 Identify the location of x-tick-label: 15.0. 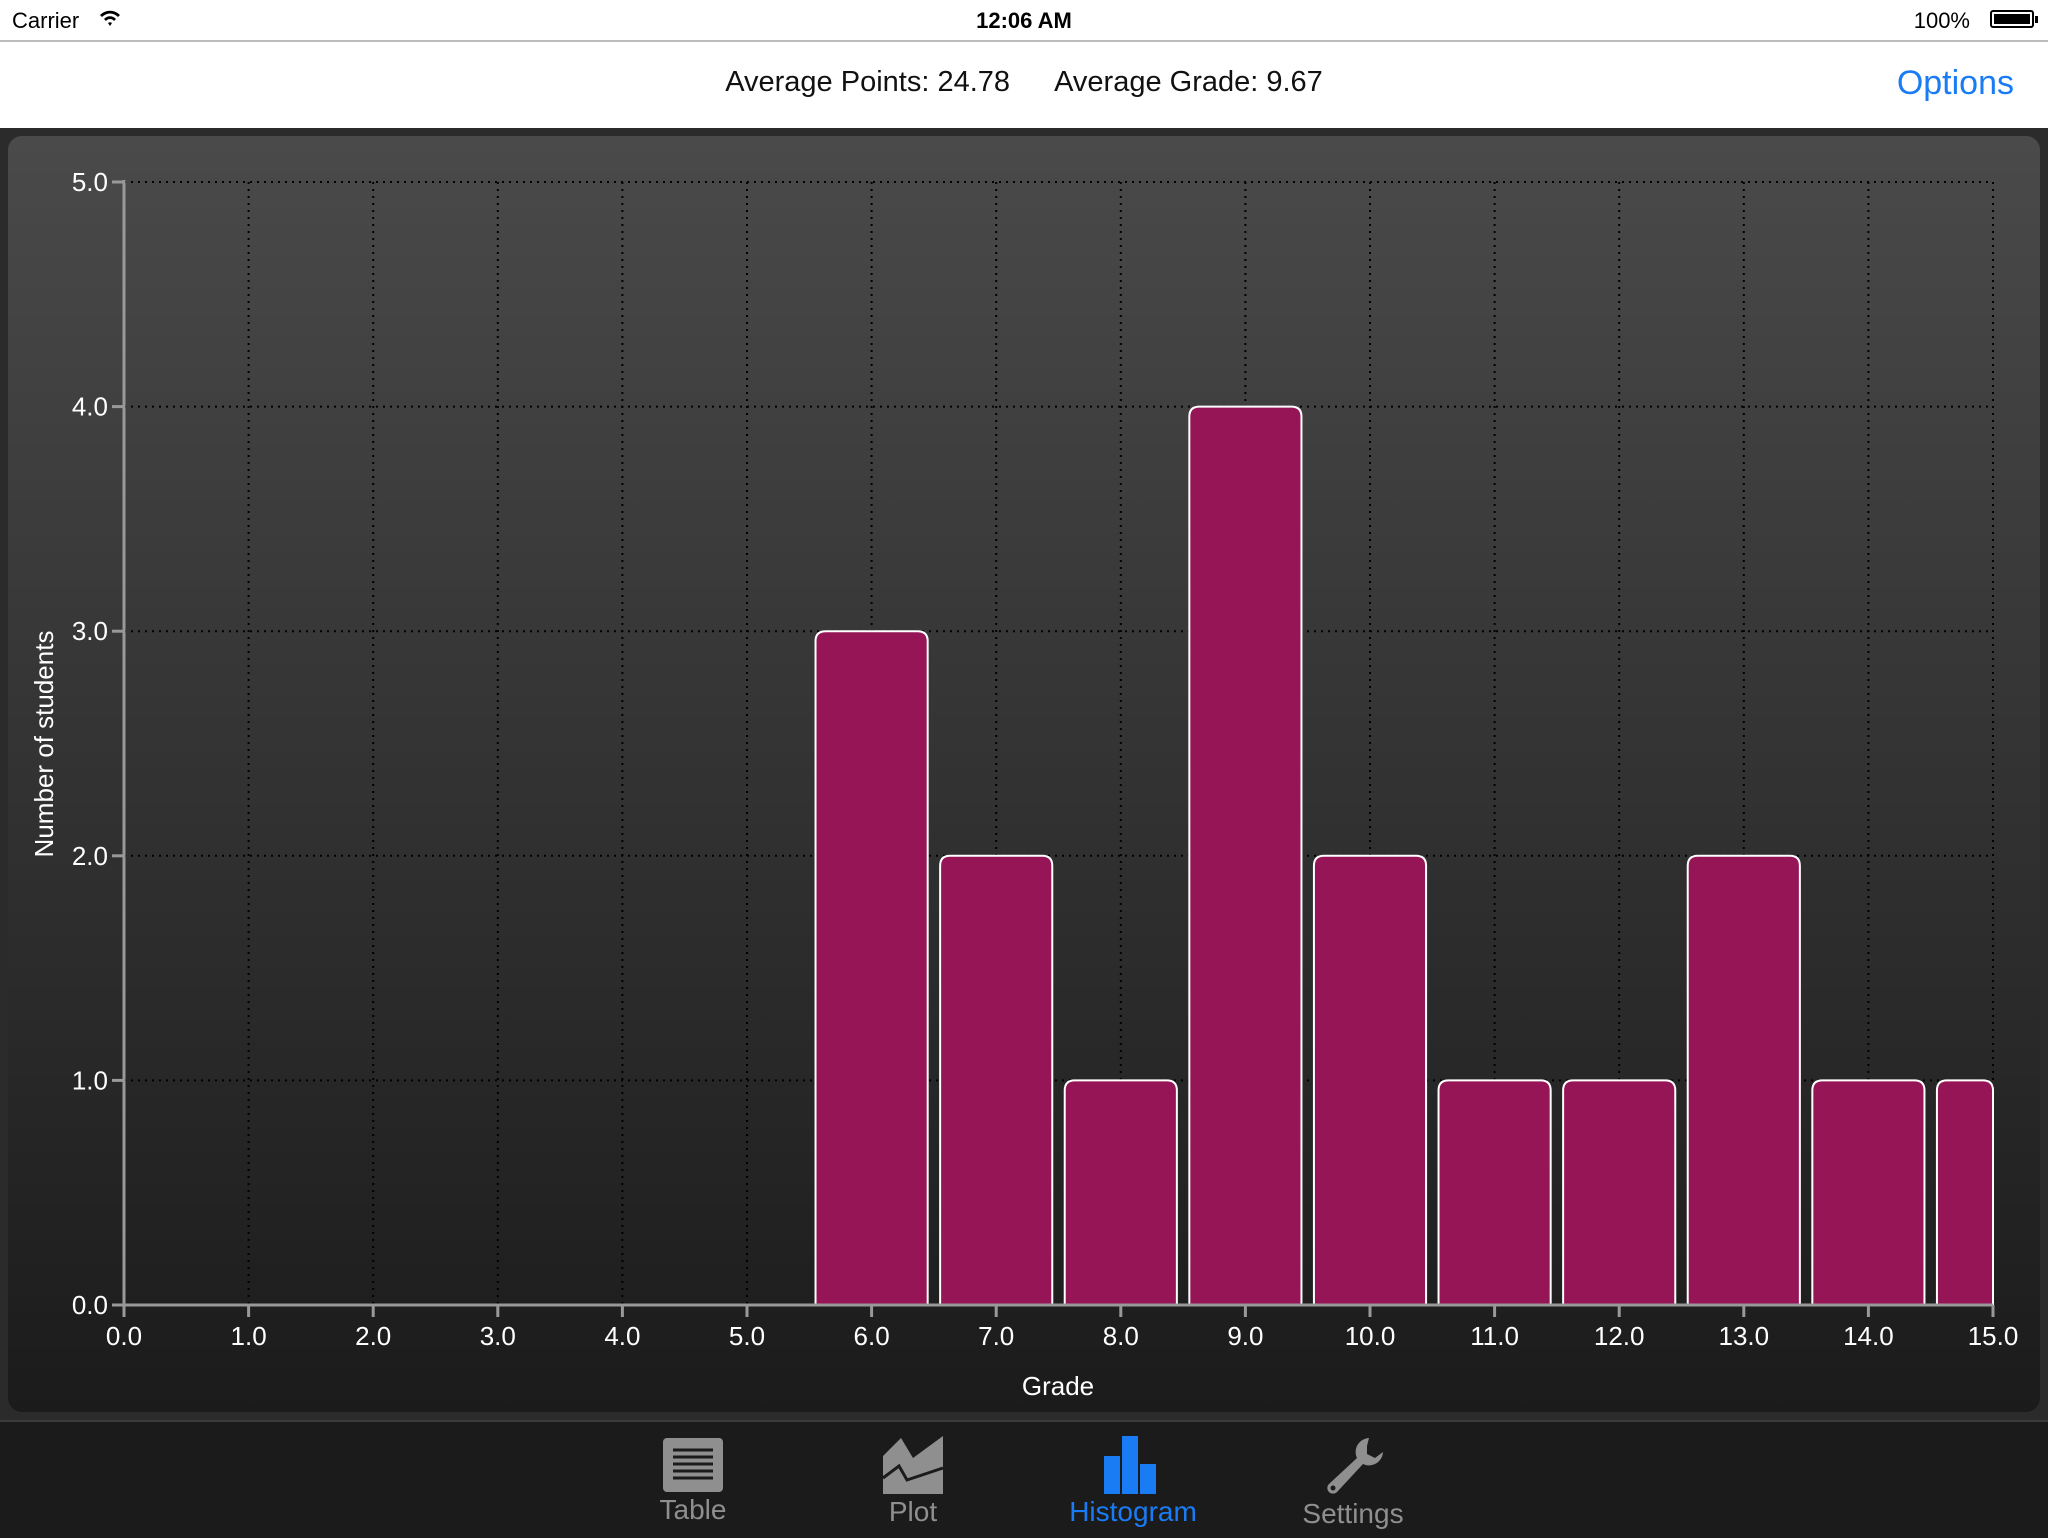
(1993, 1336).